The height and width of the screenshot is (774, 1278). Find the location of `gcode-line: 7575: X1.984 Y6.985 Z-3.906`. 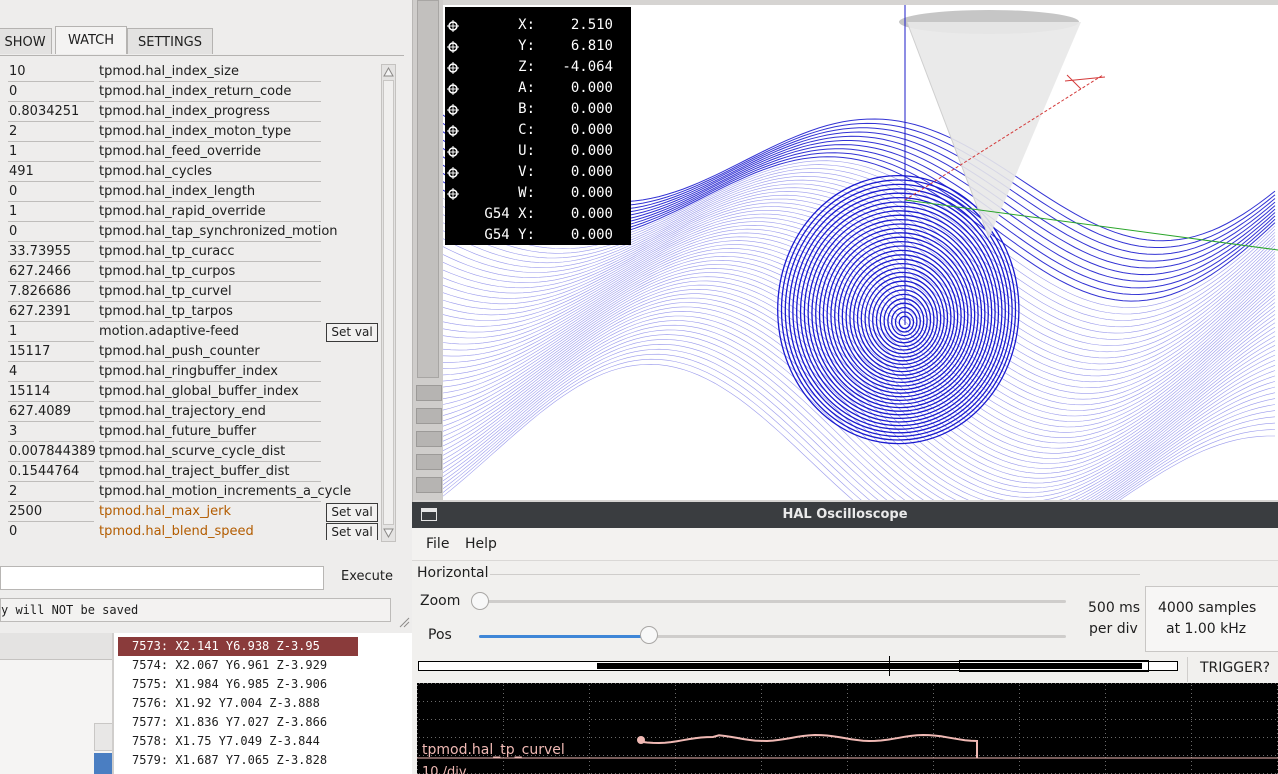

gcode-line: 7575: X1.984 Y6.985 Z-3.906 is located at coordinates (275, 684).